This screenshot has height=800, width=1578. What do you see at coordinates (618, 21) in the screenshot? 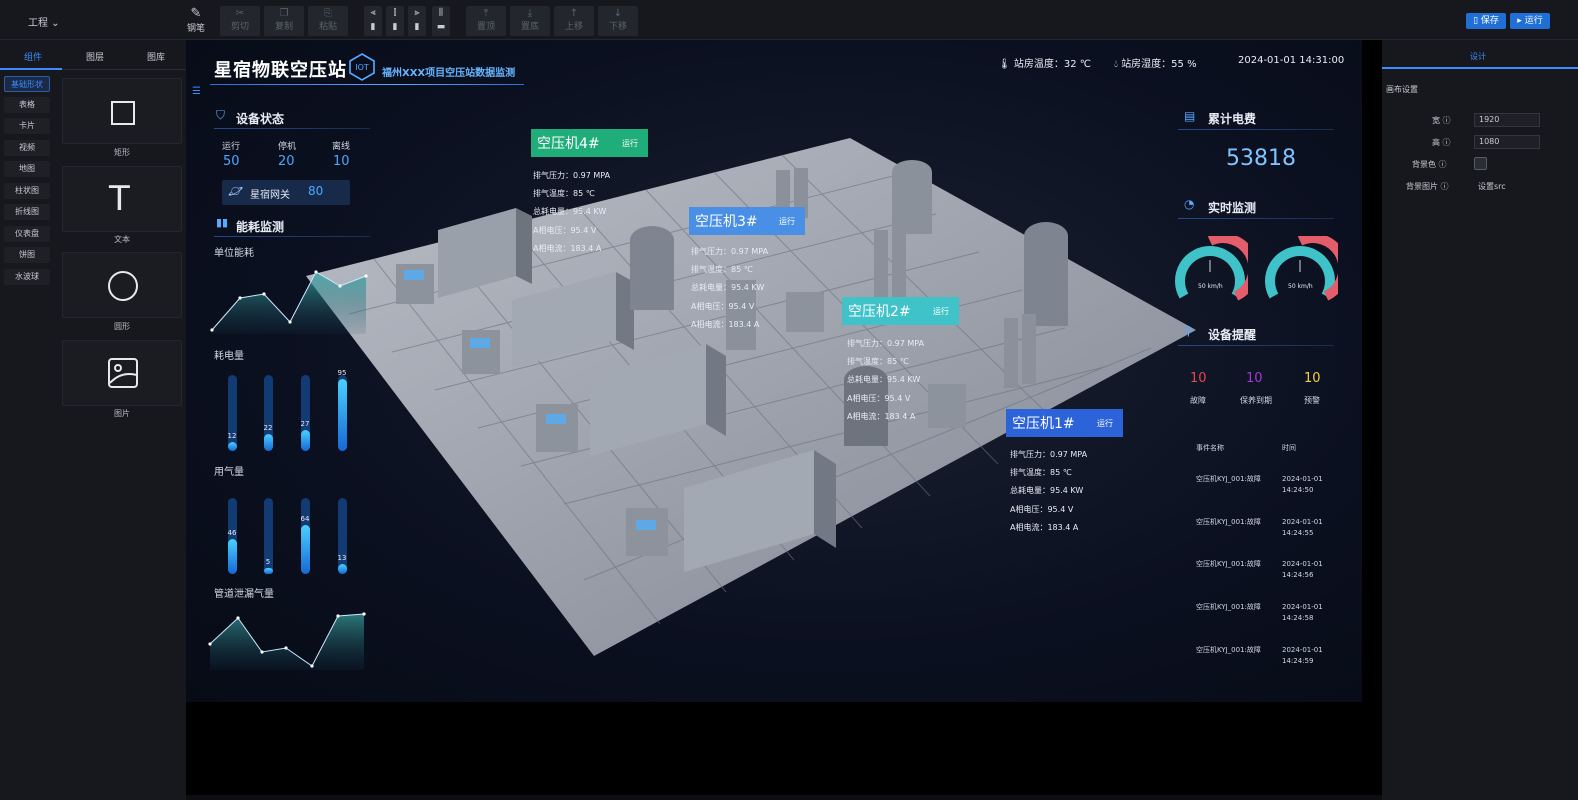
I see `move-down-button: ↓ 下移` at bounding box center [618, 21].